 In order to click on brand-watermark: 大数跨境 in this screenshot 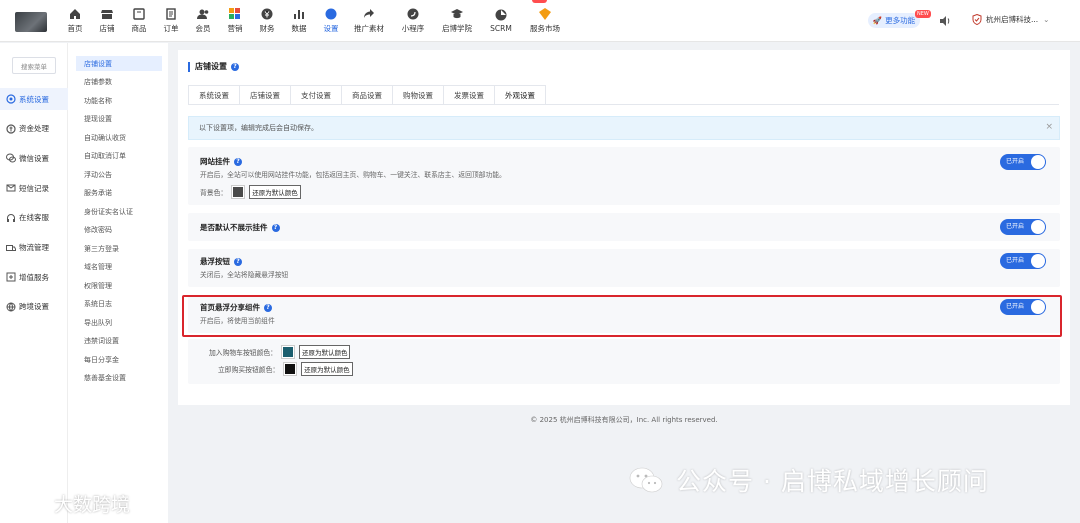, I will do `click(70, 503)`.